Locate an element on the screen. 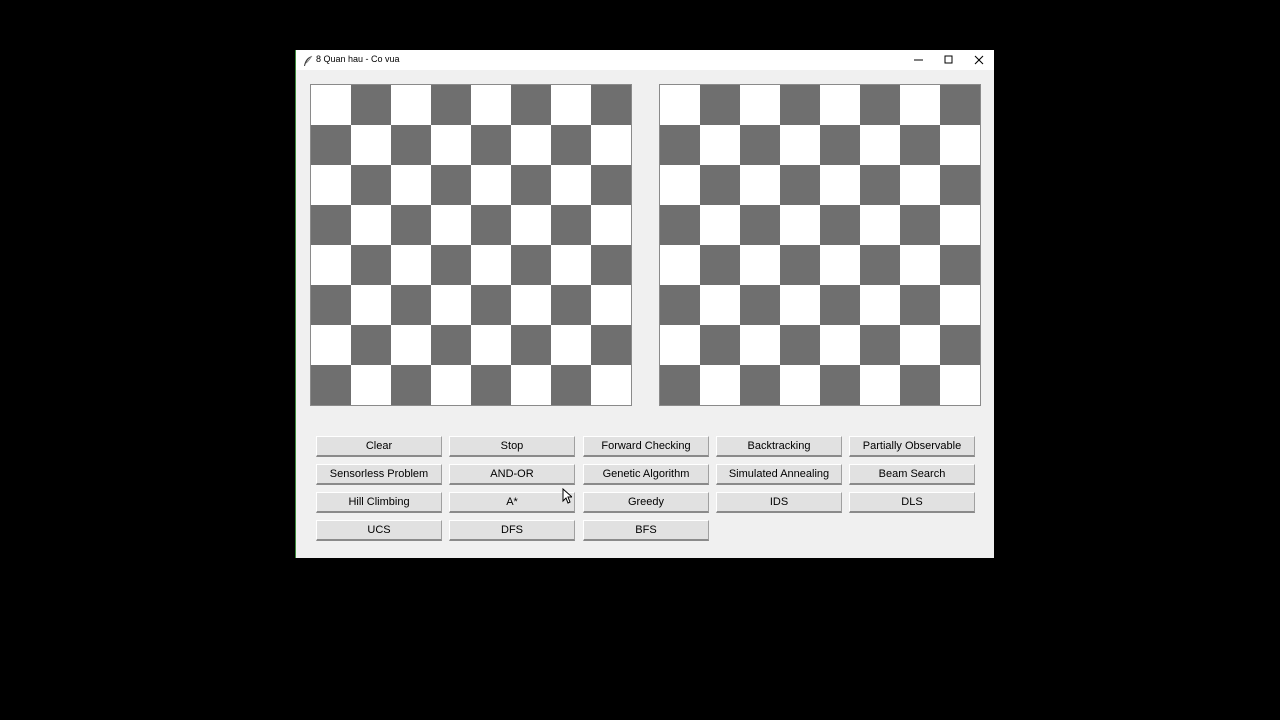 This screenshot has width=1280, height=720. forward-checking-button: Forward Checking is located at coordinates (646, 446).